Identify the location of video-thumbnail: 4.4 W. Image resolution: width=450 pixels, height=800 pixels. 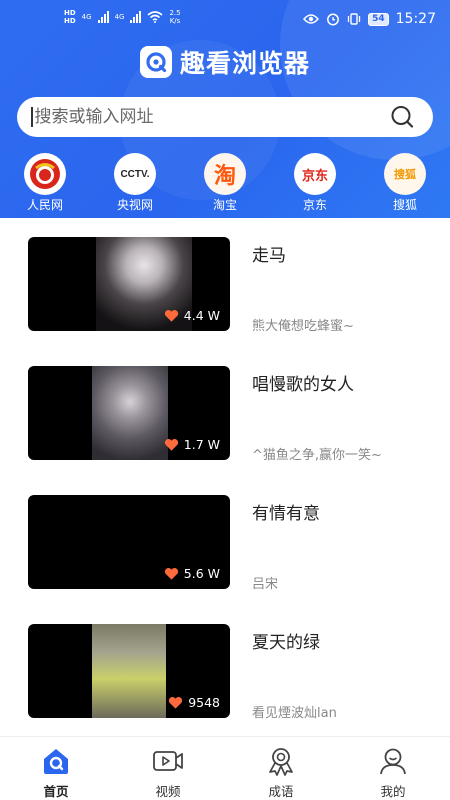
(129, 284).